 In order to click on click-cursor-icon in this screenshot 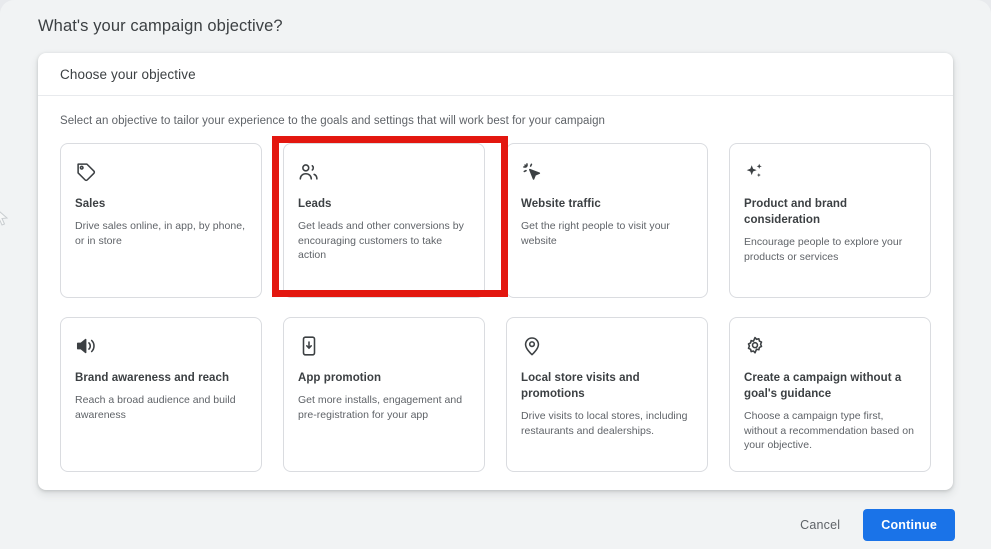, I will do `click(534, 174)`.